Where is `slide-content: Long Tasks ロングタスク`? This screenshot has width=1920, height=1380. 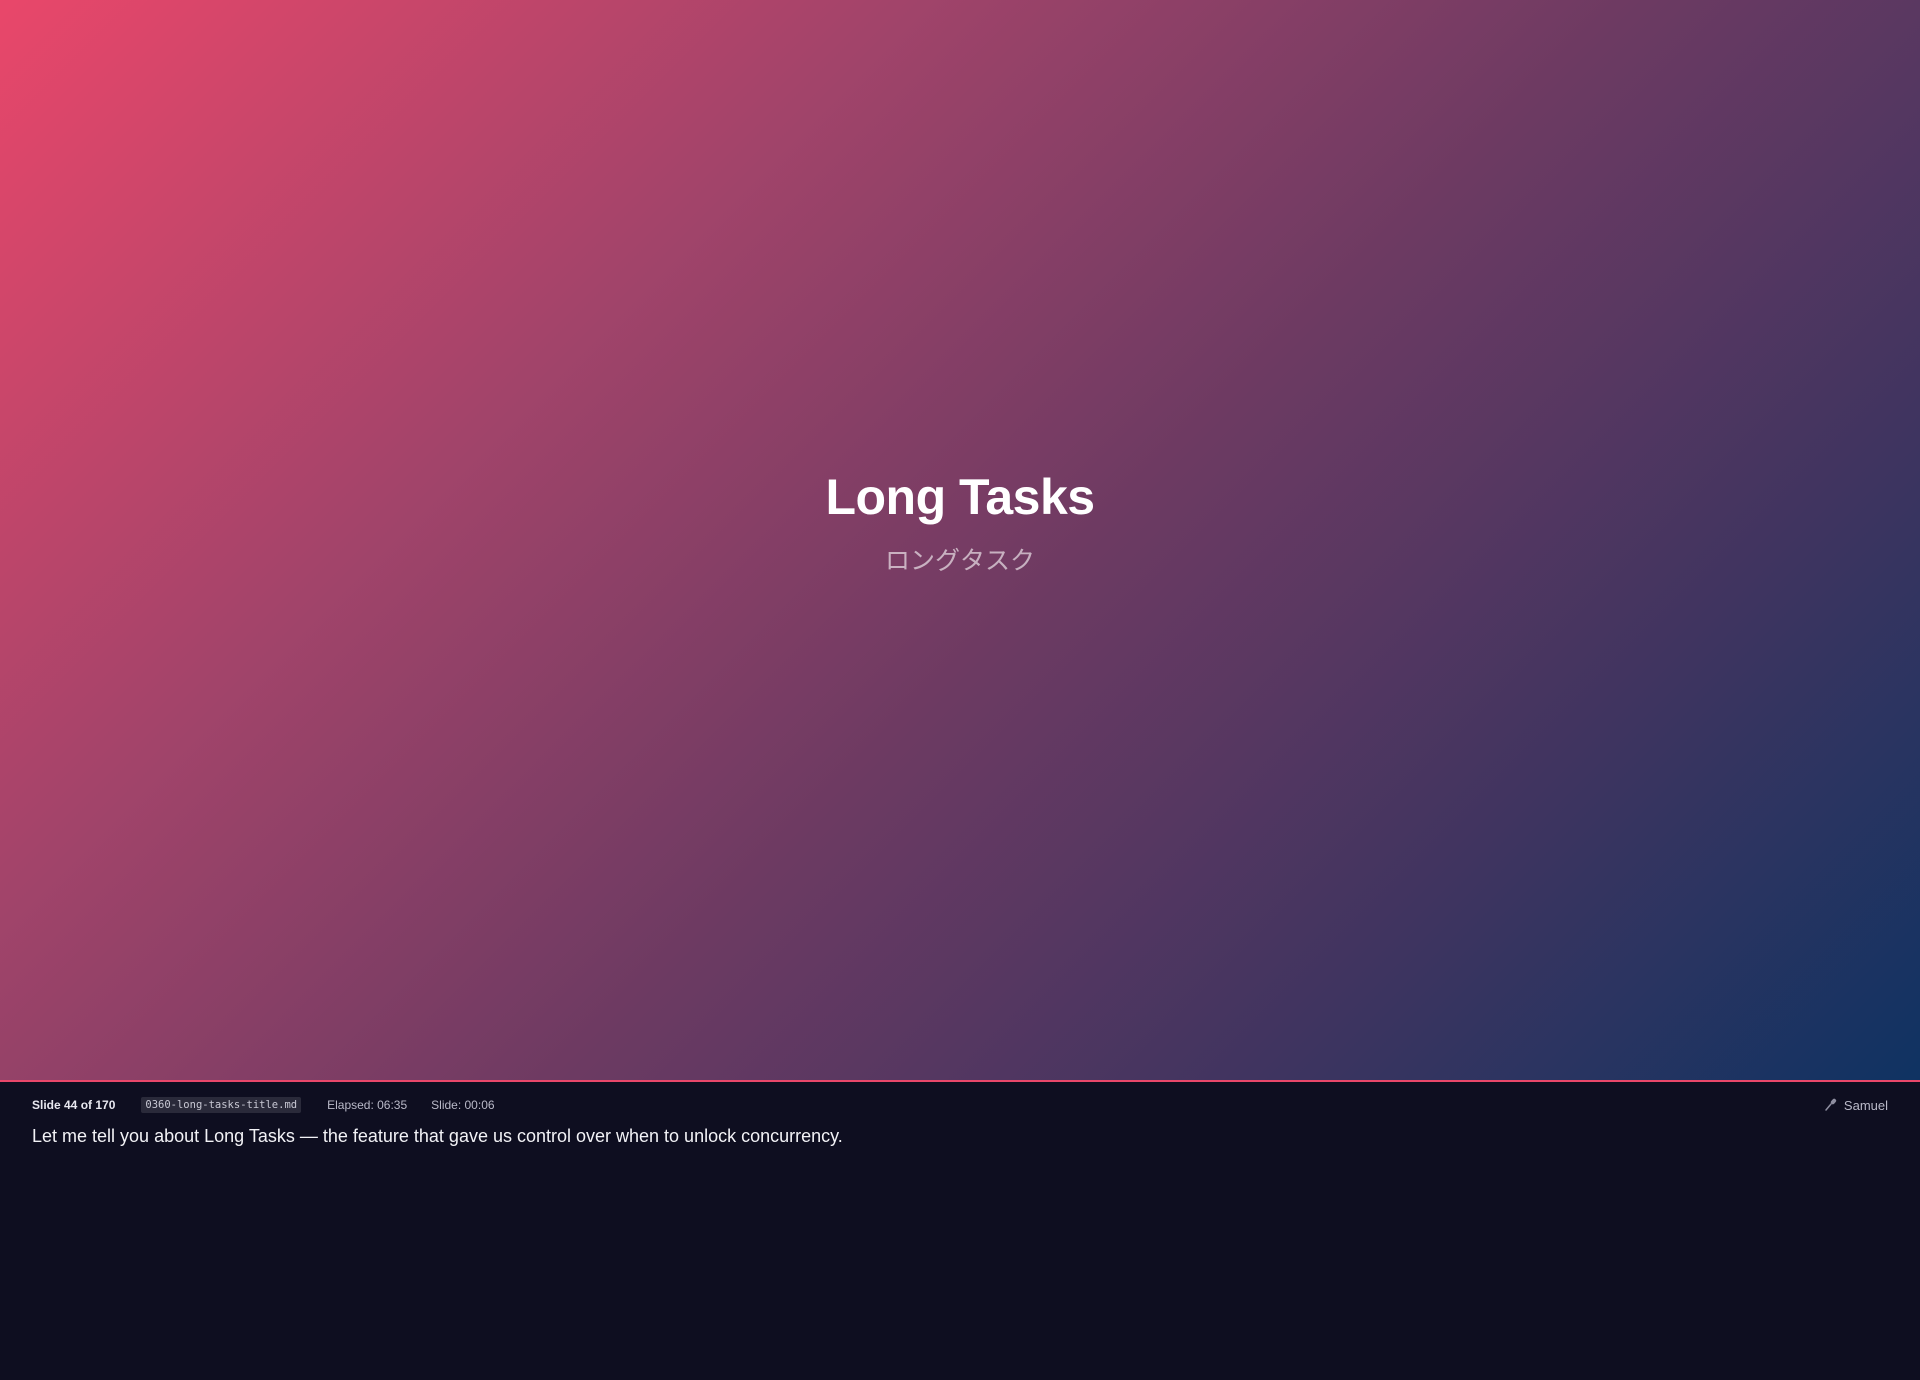
slide-content: Long Tasks ロングタスク is located at coordinates (960, 523).